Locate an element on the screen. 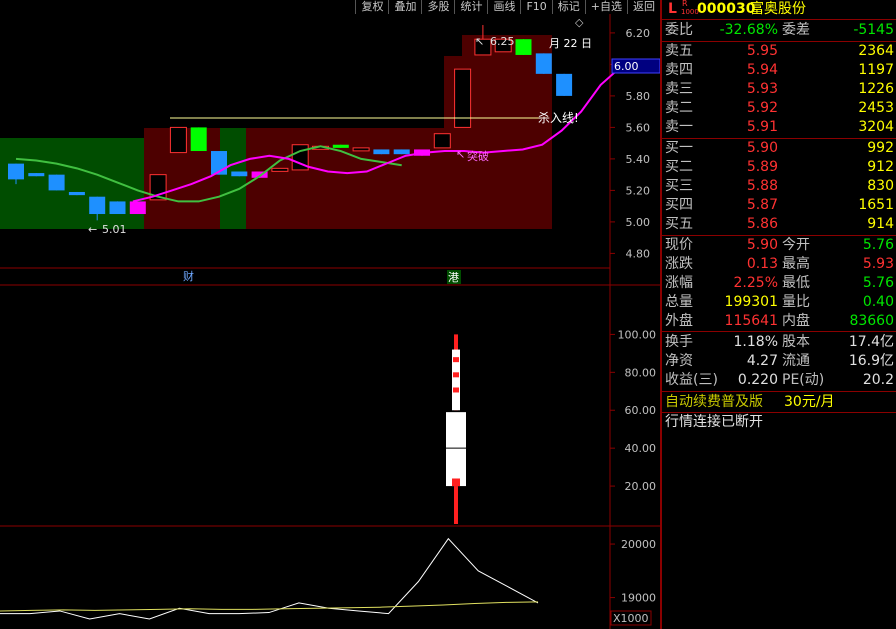 This screenshot has height=629, width=896. indicator-body-red is located at coordinates (456, 482).